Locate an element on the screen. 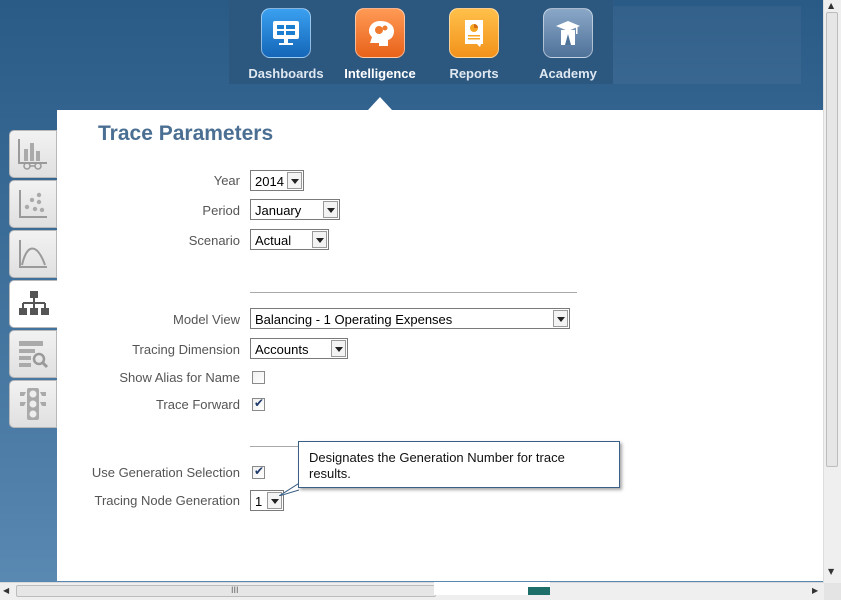 This screenshot has height=600, width=841. show-alias-label: Show Alias for Name is located at coordinates (179, 377).